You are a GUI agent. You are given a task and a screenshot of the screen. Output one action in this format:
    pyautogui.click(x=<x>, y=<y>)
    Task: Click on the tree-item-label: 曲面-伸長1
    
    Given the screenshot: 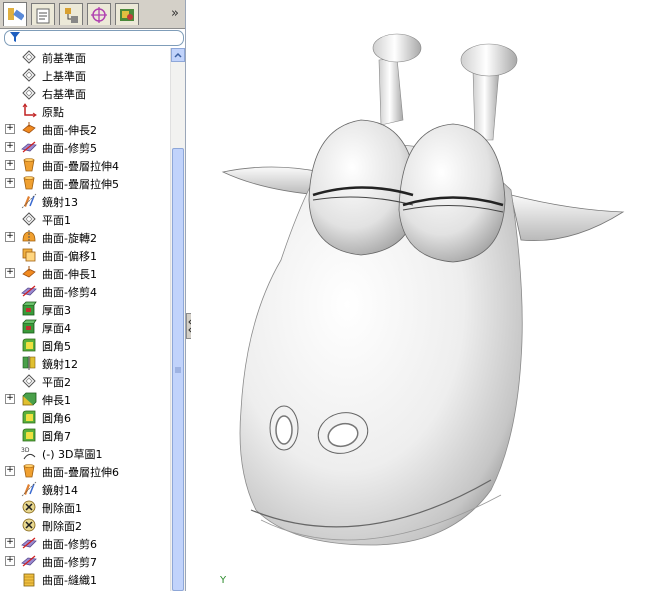 What is the action you would take?
    pyautogui.click(x=69, y=274)
    